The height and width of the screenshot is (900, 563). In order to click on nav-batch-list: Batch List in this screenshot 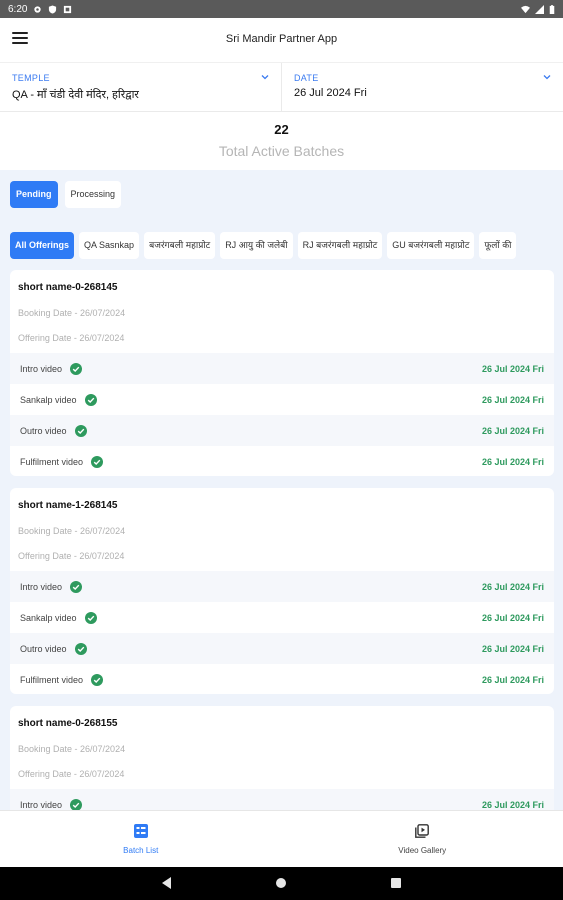, I will do `click(141, 839)`.